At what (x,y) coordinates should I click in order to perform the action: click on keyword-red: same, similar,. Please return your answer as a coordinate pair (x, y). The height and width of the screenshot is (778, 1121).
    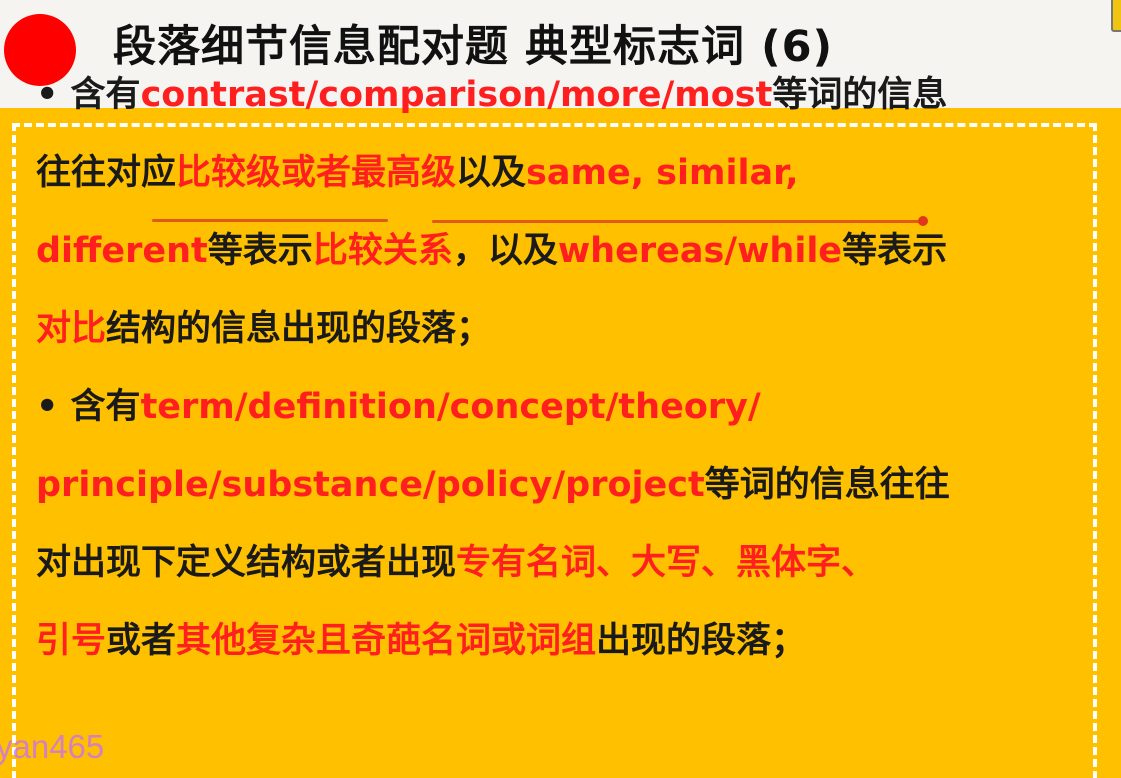
    Looking at the image, I should click on (662, 173).